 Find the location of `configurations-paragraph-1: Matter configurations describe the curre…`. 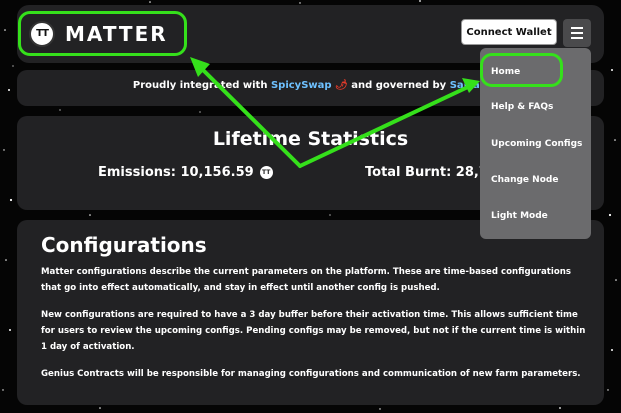

configurations-paragraph-1: Matter configurations describe the curre… is located at coordinates (306, 280).